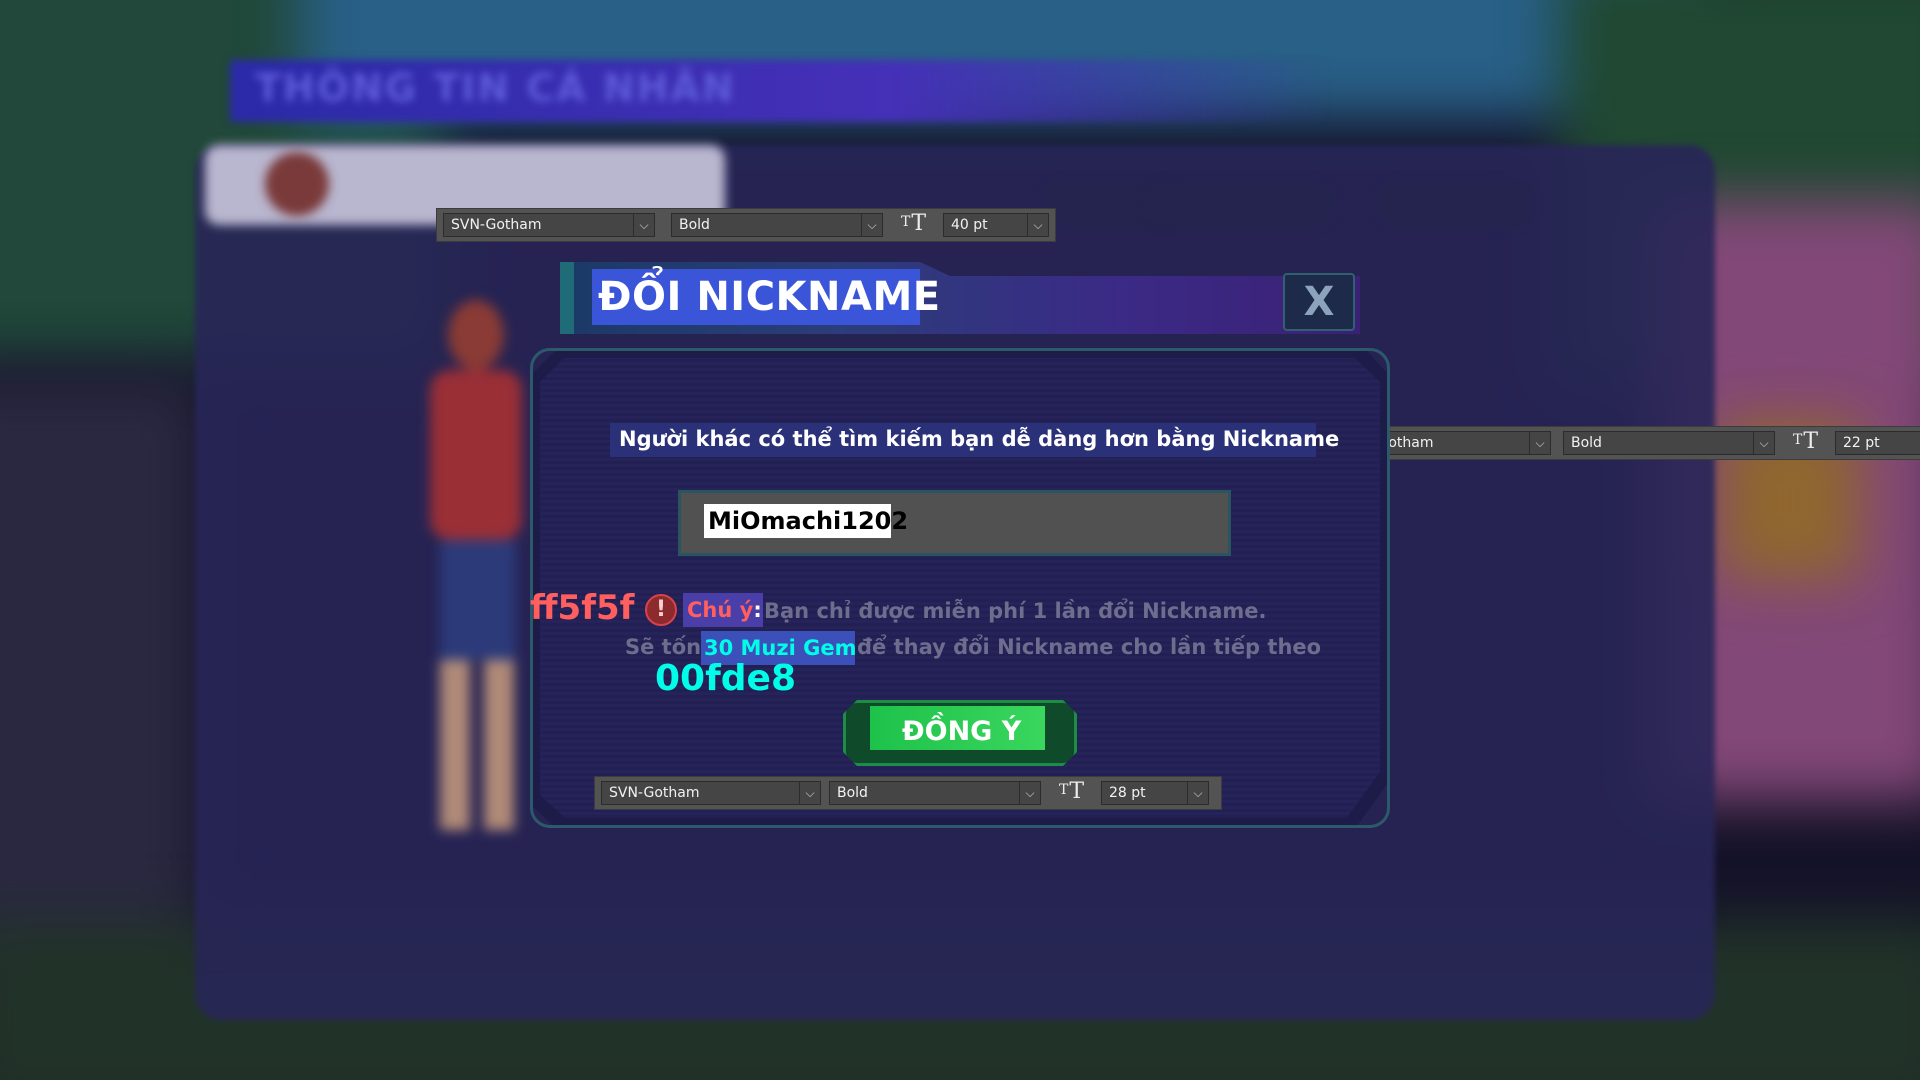  Describe the element at coordinates (720, 610) in the screenshot. I see `note-label-text: Chú ý` at that location.